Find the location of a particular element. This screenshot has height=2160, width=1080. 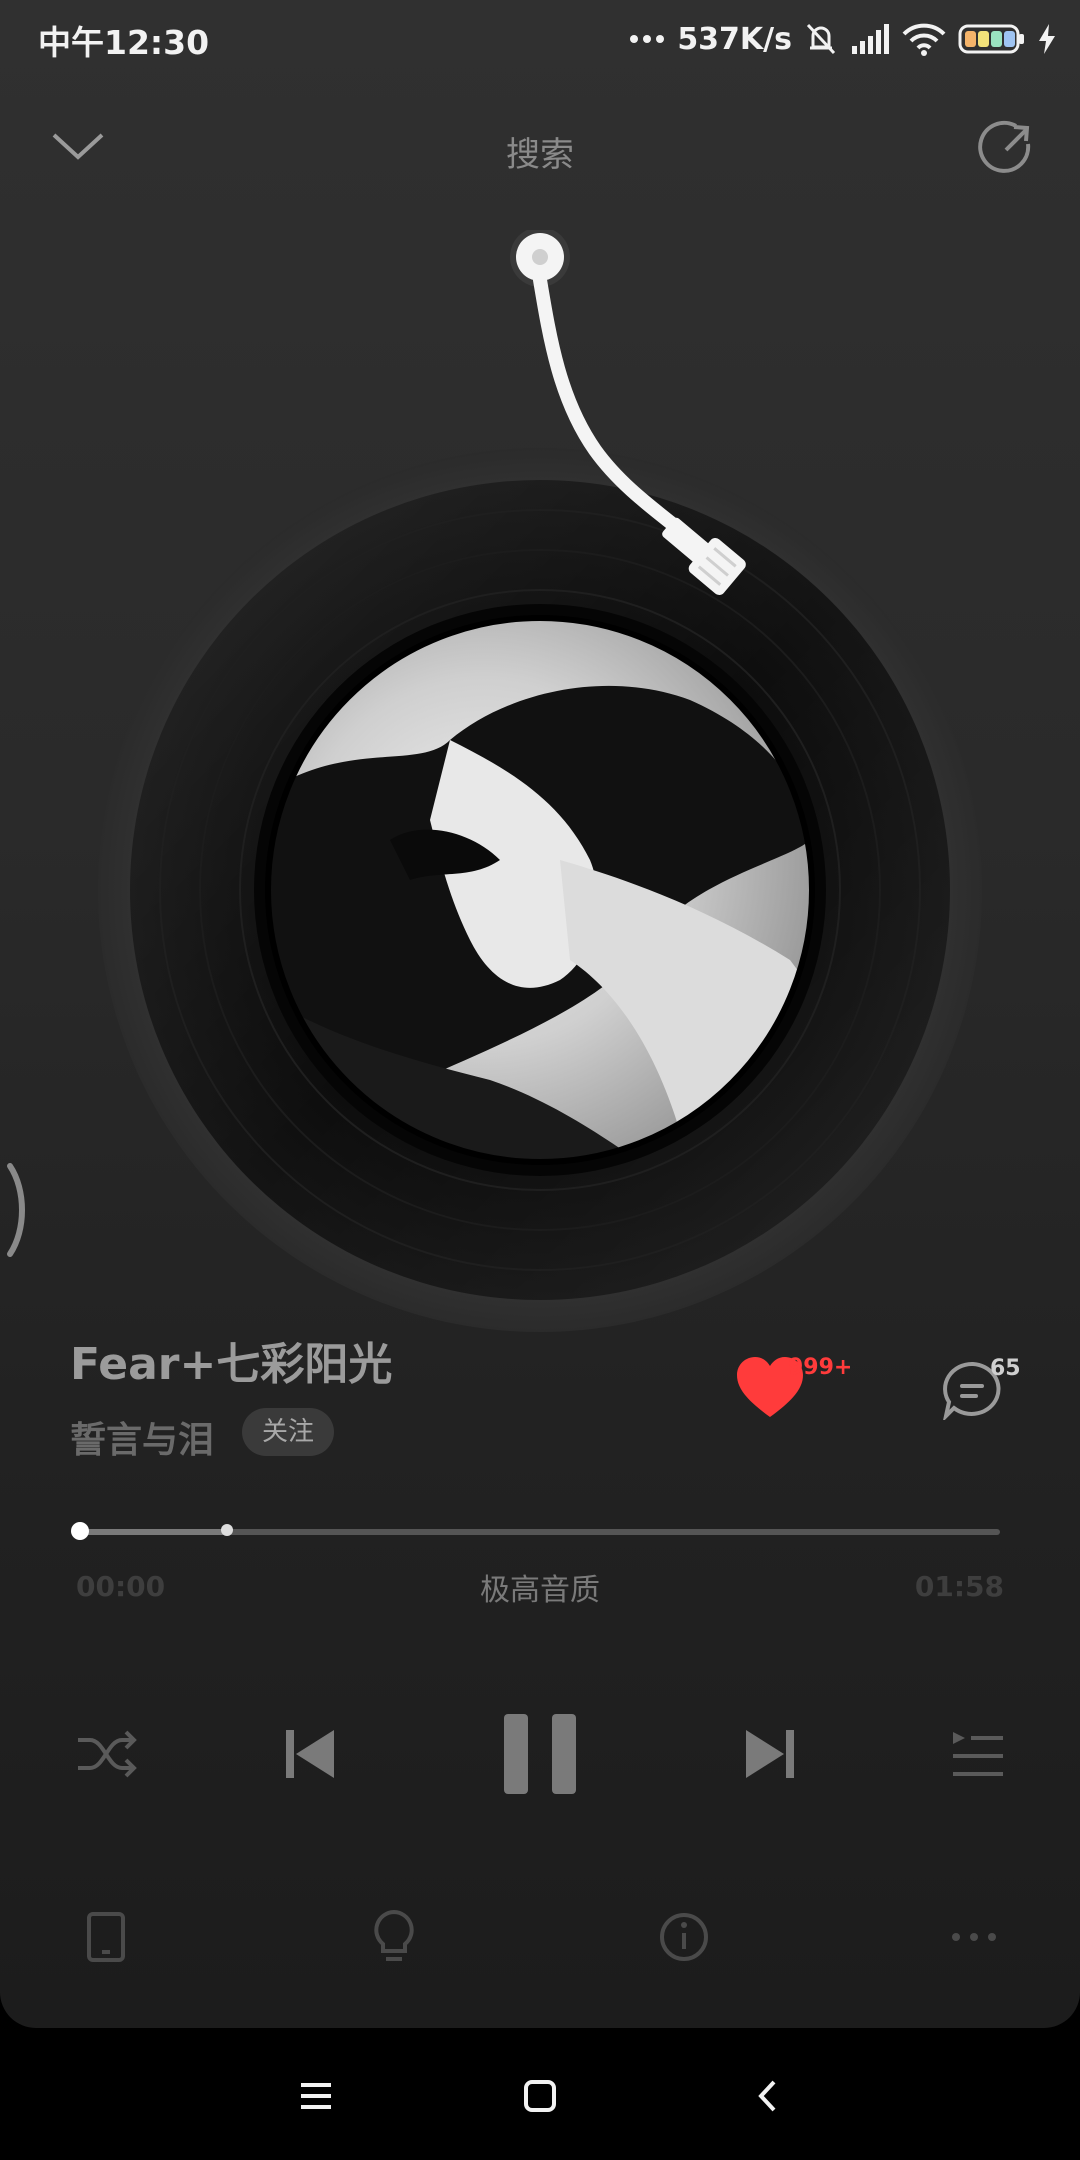

more-icon is located at coordinates (974, 1937).